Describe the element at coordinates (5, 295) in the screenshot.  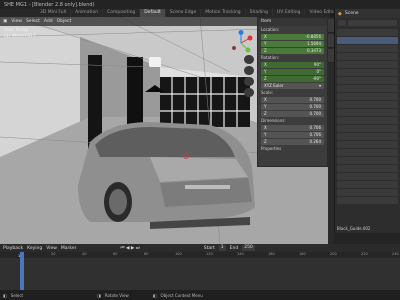
I see `mouse-left-icon: ◧` at that location.